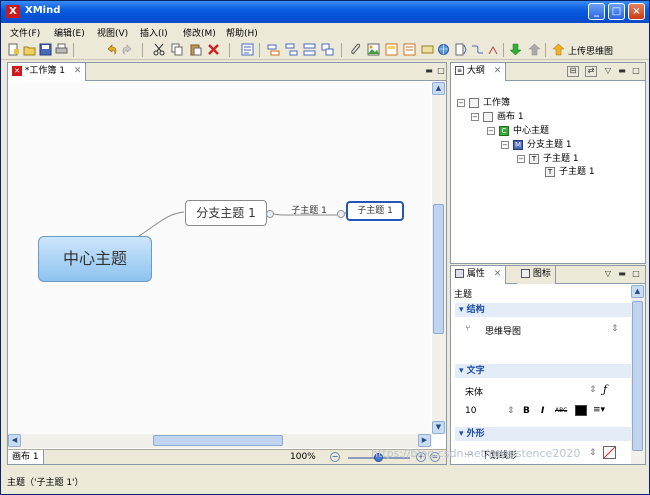 This screenshot has width=650, height=495. What do you see at coordinates (373, 49) in the screenshot?
I see `image-icon` at bounding box center [373, 49].